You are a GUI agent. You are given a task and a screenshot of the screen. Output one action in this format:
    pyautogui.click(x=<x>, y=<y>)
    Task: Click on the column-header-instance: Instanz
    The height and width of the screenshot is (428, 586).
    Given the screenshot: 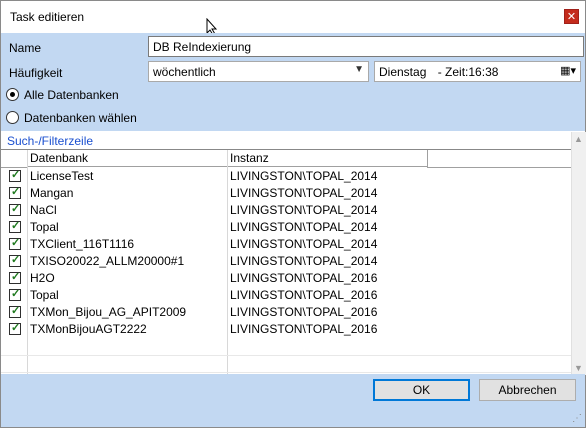 What is the action you would take?
    pyautogui.click(x=327, y=158)
    